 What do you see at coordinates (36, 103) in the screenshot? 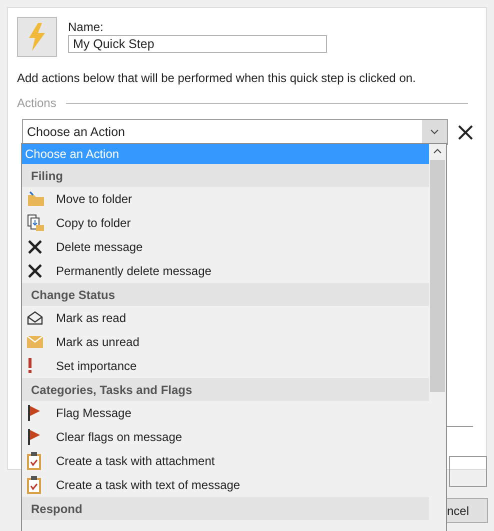
I see `actions-legend: Actions` at bounding box center [36, 103].